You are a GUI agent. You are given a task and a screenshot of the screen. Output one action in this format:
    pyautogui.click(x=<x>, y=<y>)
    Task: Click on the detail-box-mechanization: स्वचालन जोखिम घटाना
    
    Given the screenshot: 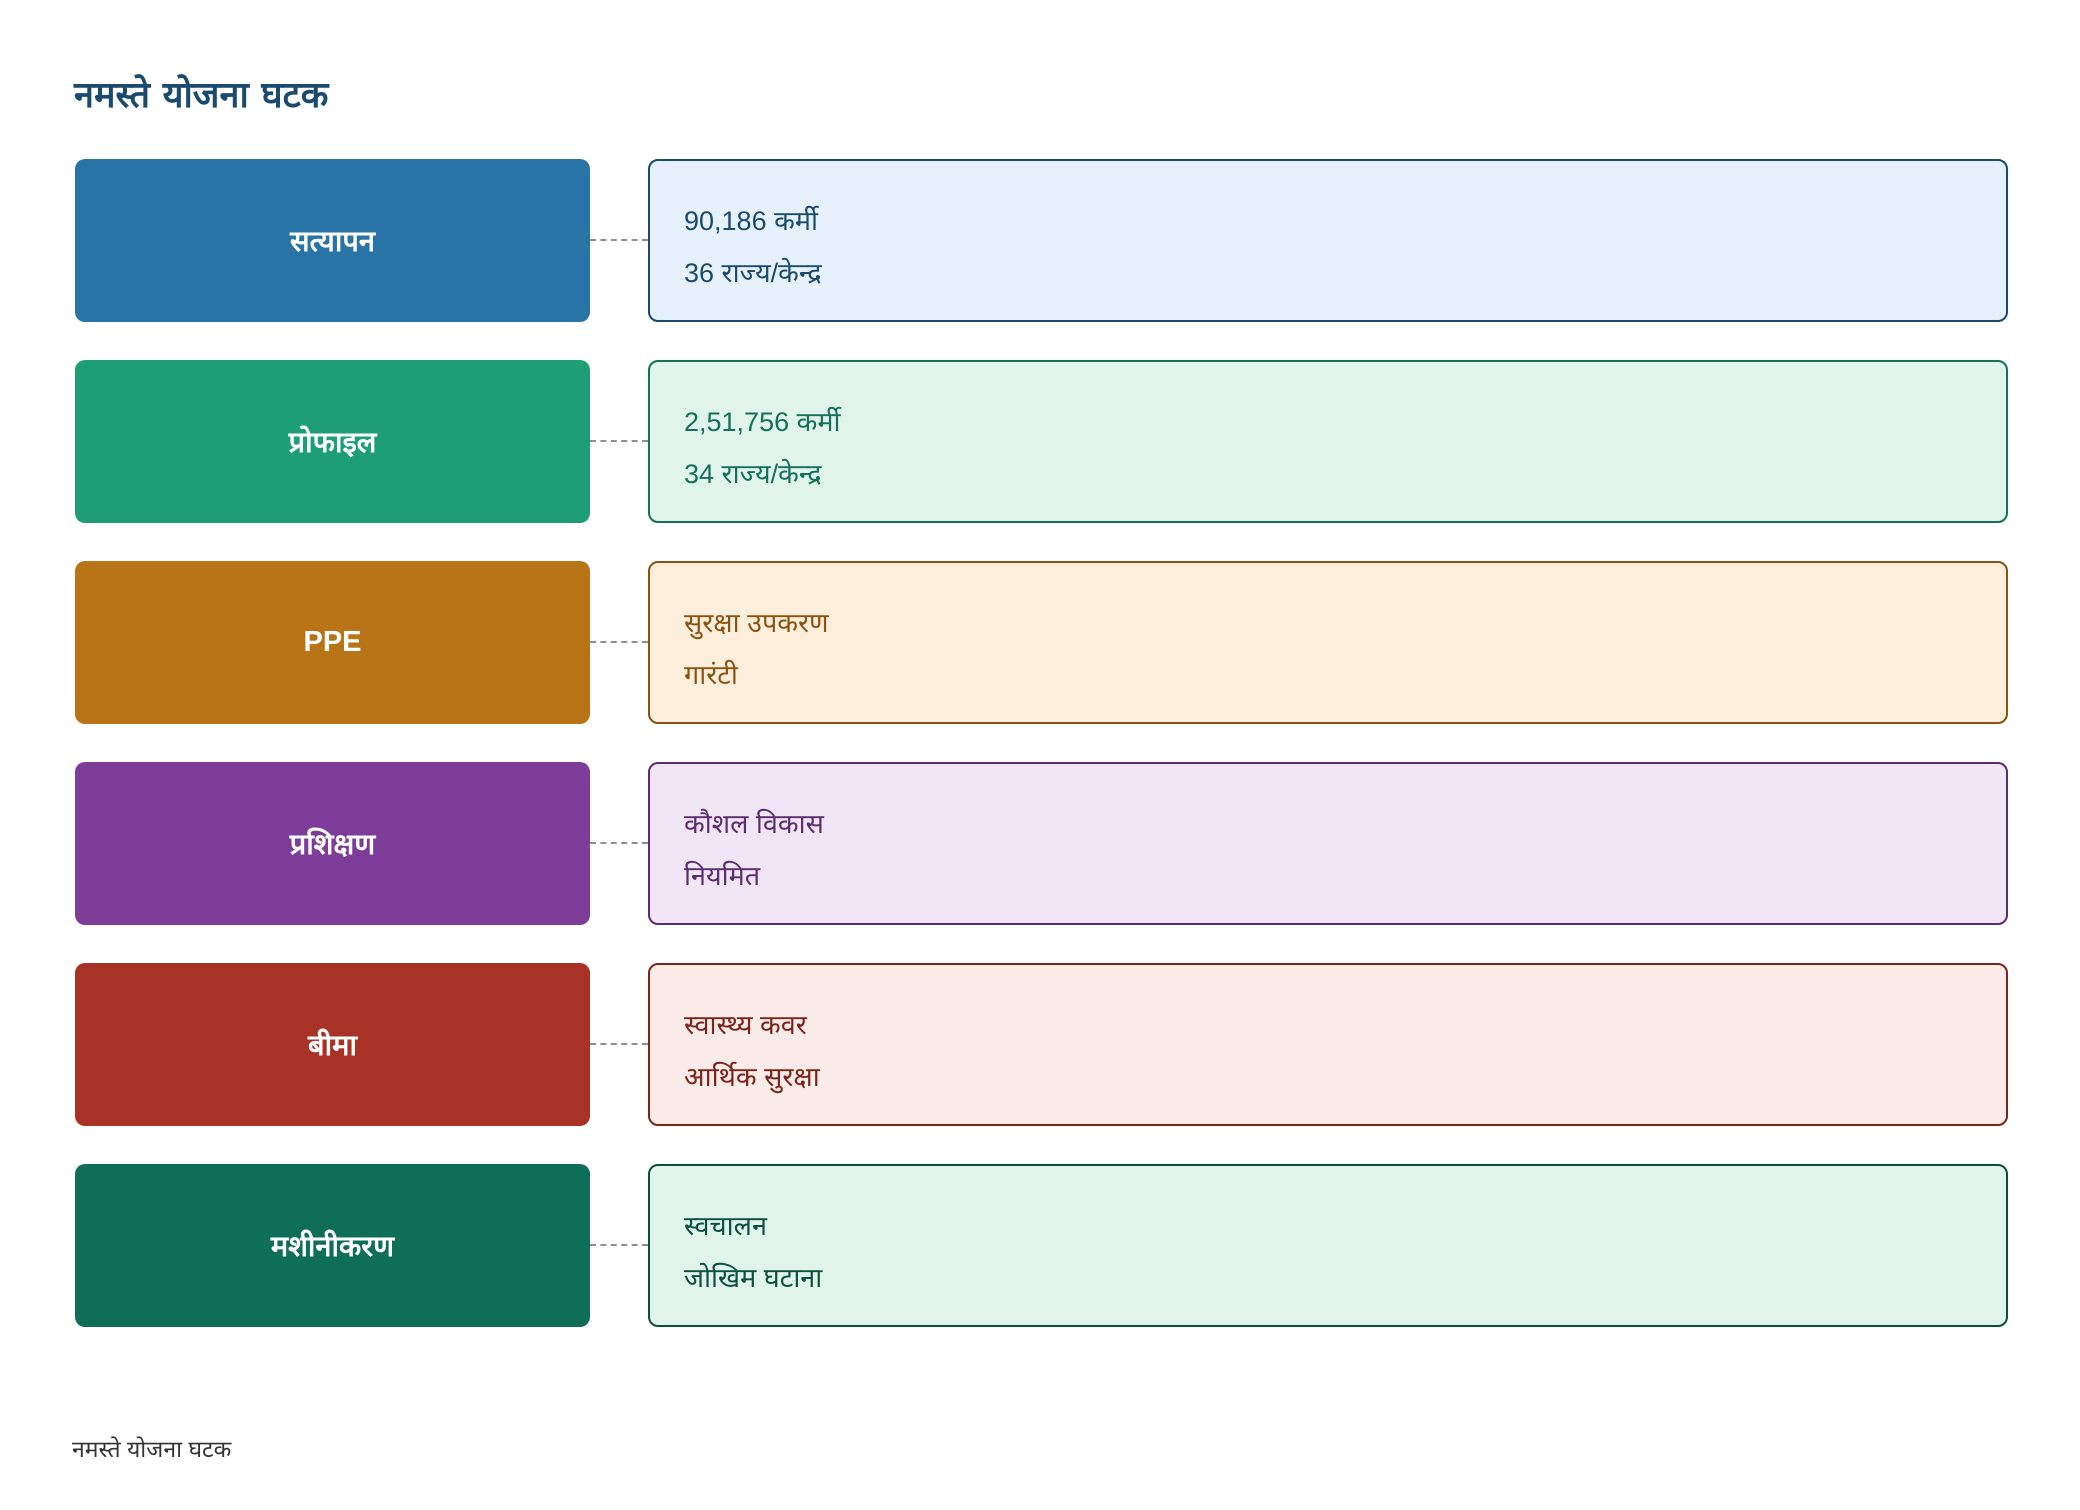 What is the action you would take?
    pyautogui.click(x=1328, y=1245)
    